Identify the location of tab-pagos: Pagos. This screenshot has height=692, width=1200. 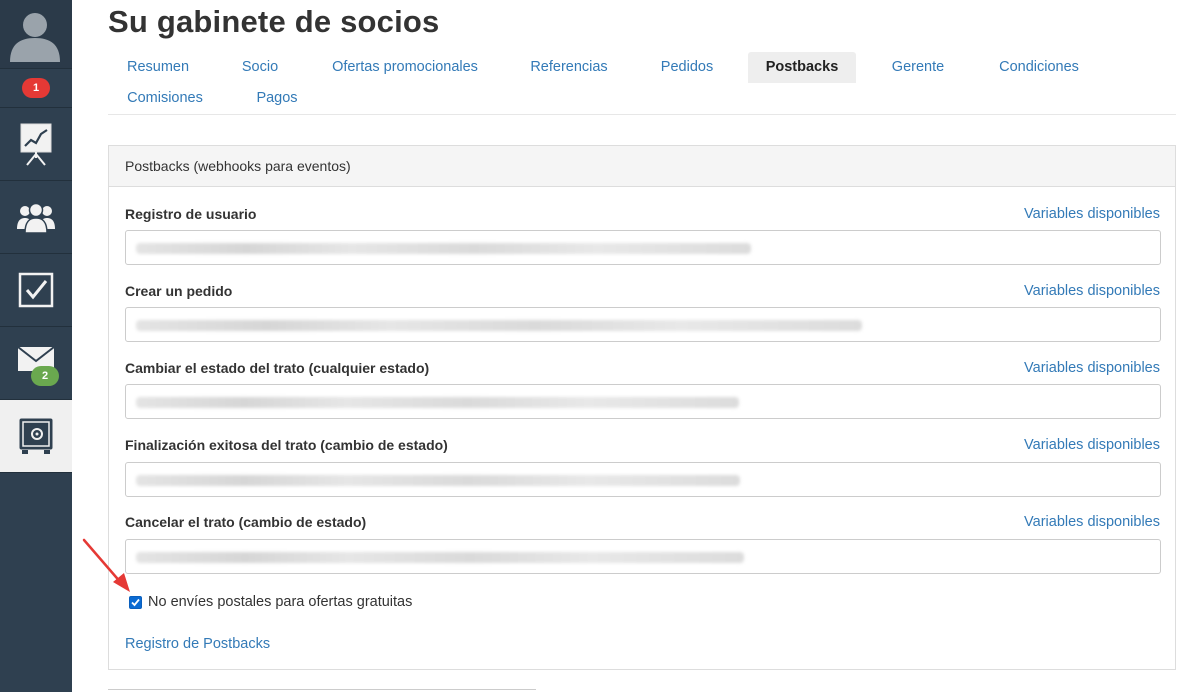
(277, 98).